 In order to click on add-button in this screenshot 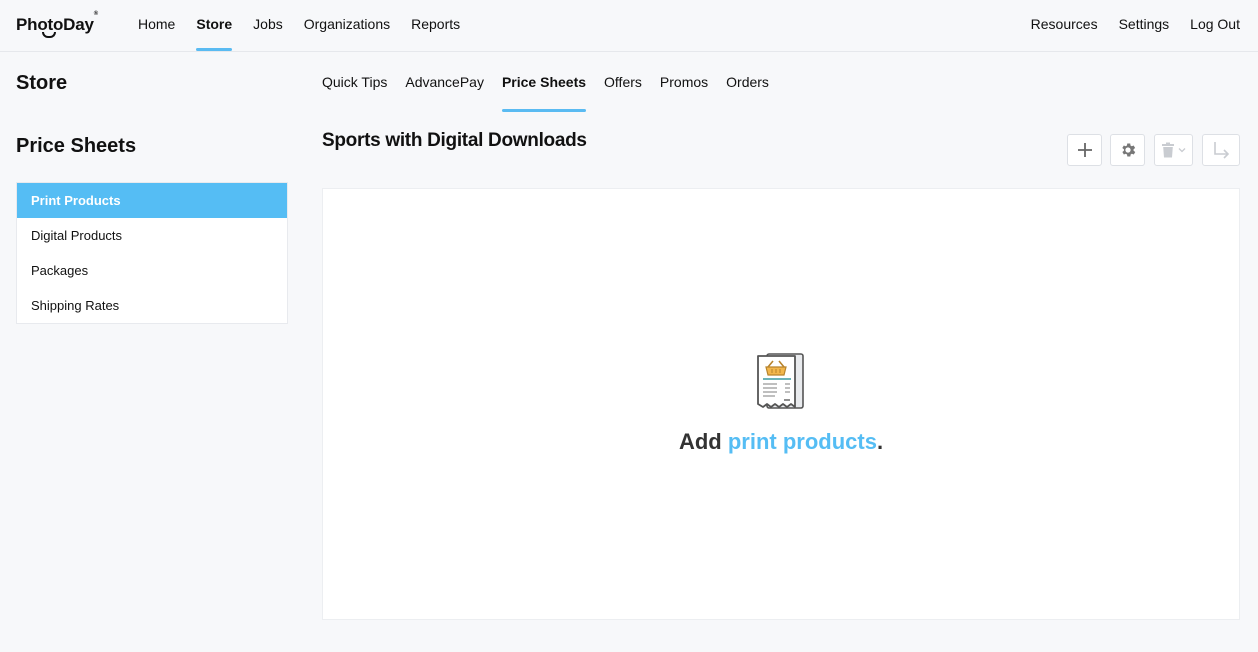, I will do `click(1084, 150)`.